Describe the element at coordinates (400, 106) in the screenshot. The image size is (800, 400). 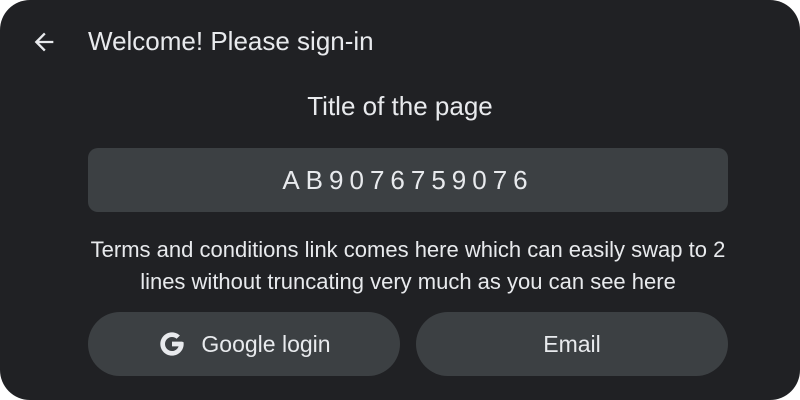
I see `page-title: Title of the page` at that location.